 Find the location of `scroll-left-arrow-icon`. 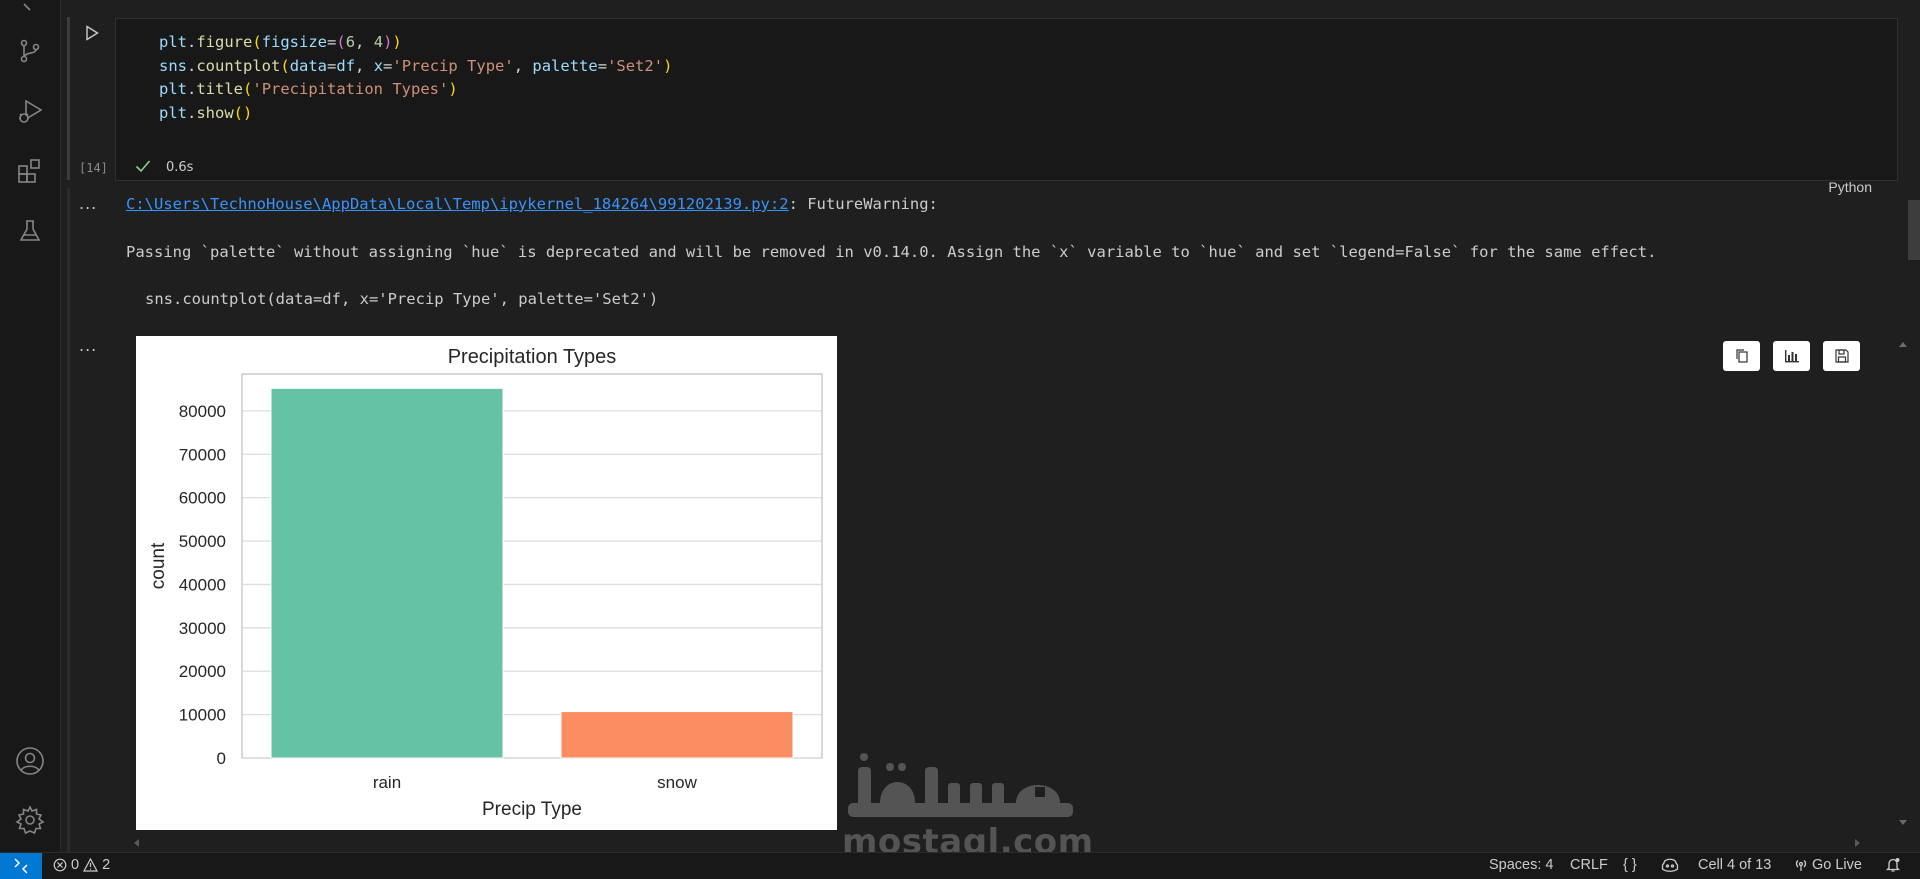

scroll-left-arrow-icon is located at coordinates (136, 843).